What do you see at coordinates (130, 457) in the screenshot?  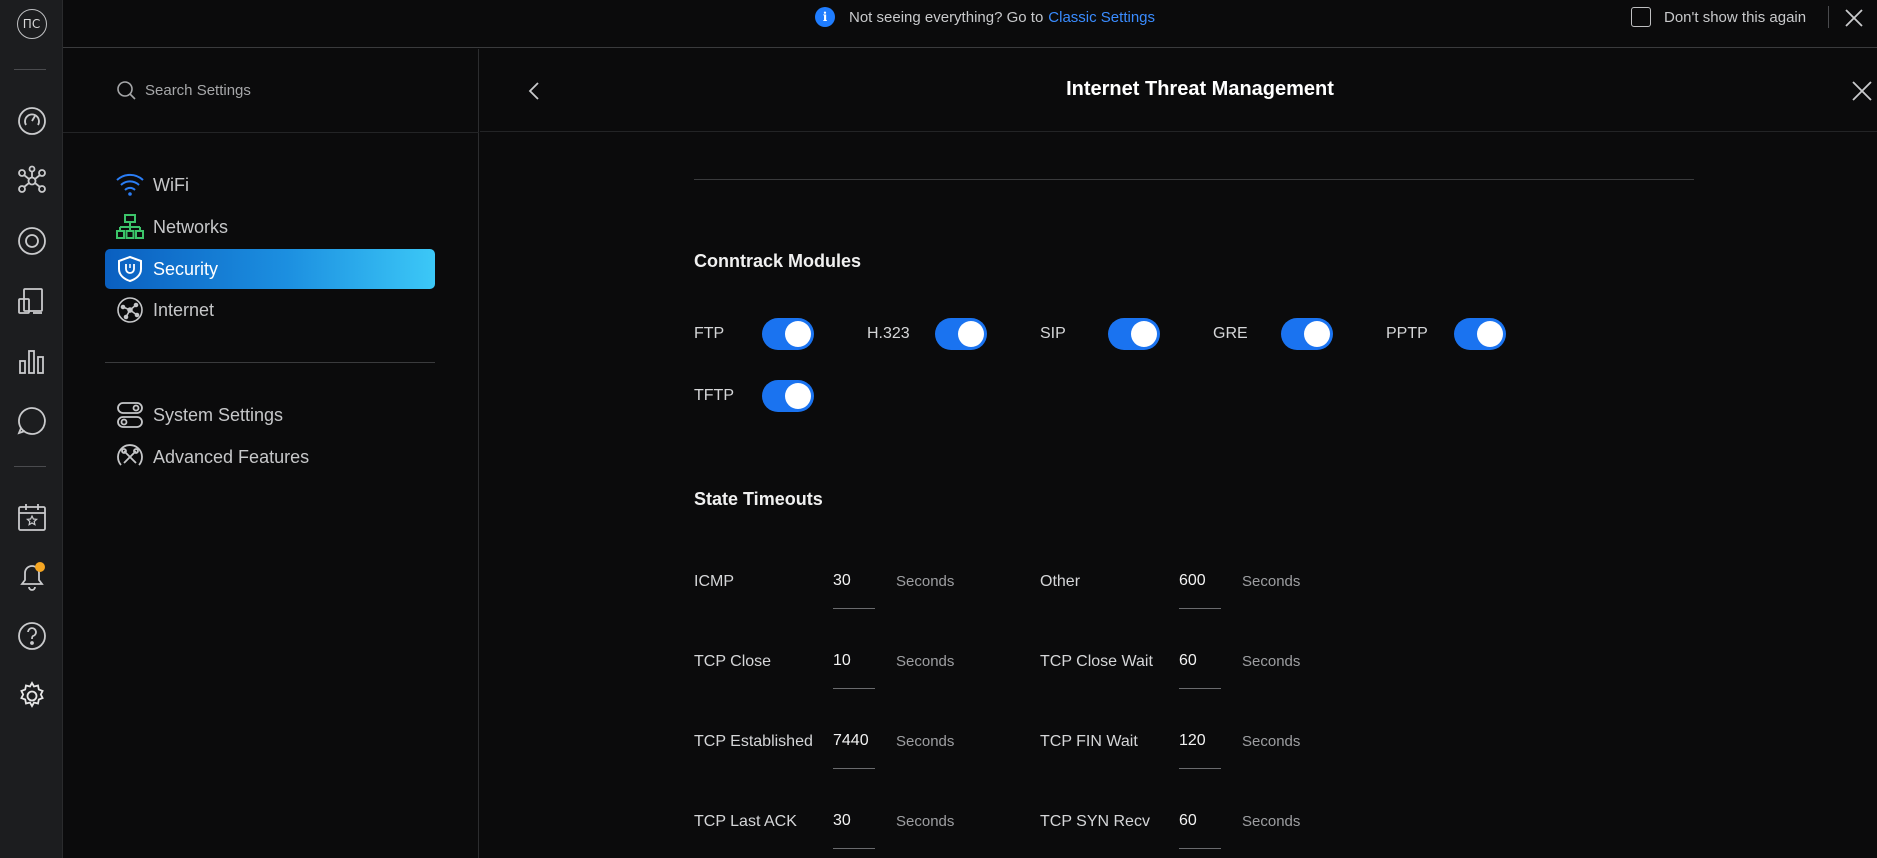 I see `tools-icon` at bounding box center [130, 457].